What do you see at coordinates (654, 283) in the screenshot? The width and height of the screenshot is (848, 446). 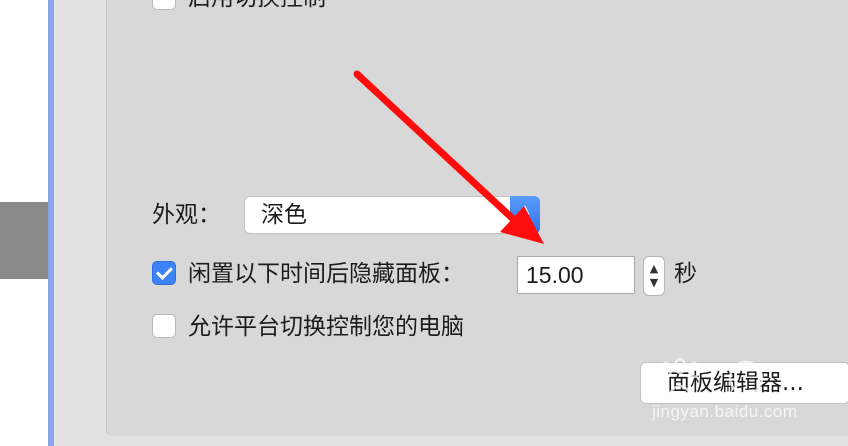 I see `stepper-down-icon: ▼` at bounding box center [654, 283].